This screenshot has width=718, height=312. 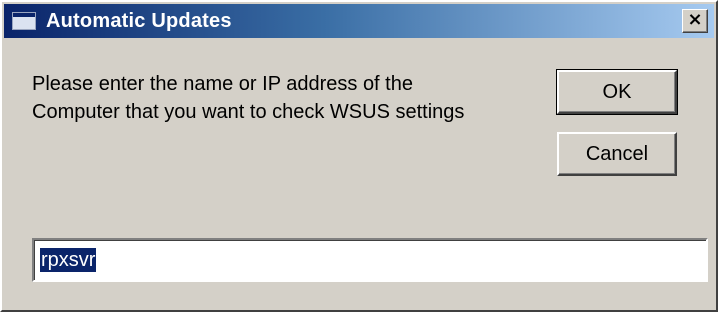 What do you see at coordinates (370, 260) in the screenshot?
I see `computer-name-input: rpxsvr` at bounding box center [370, 260].